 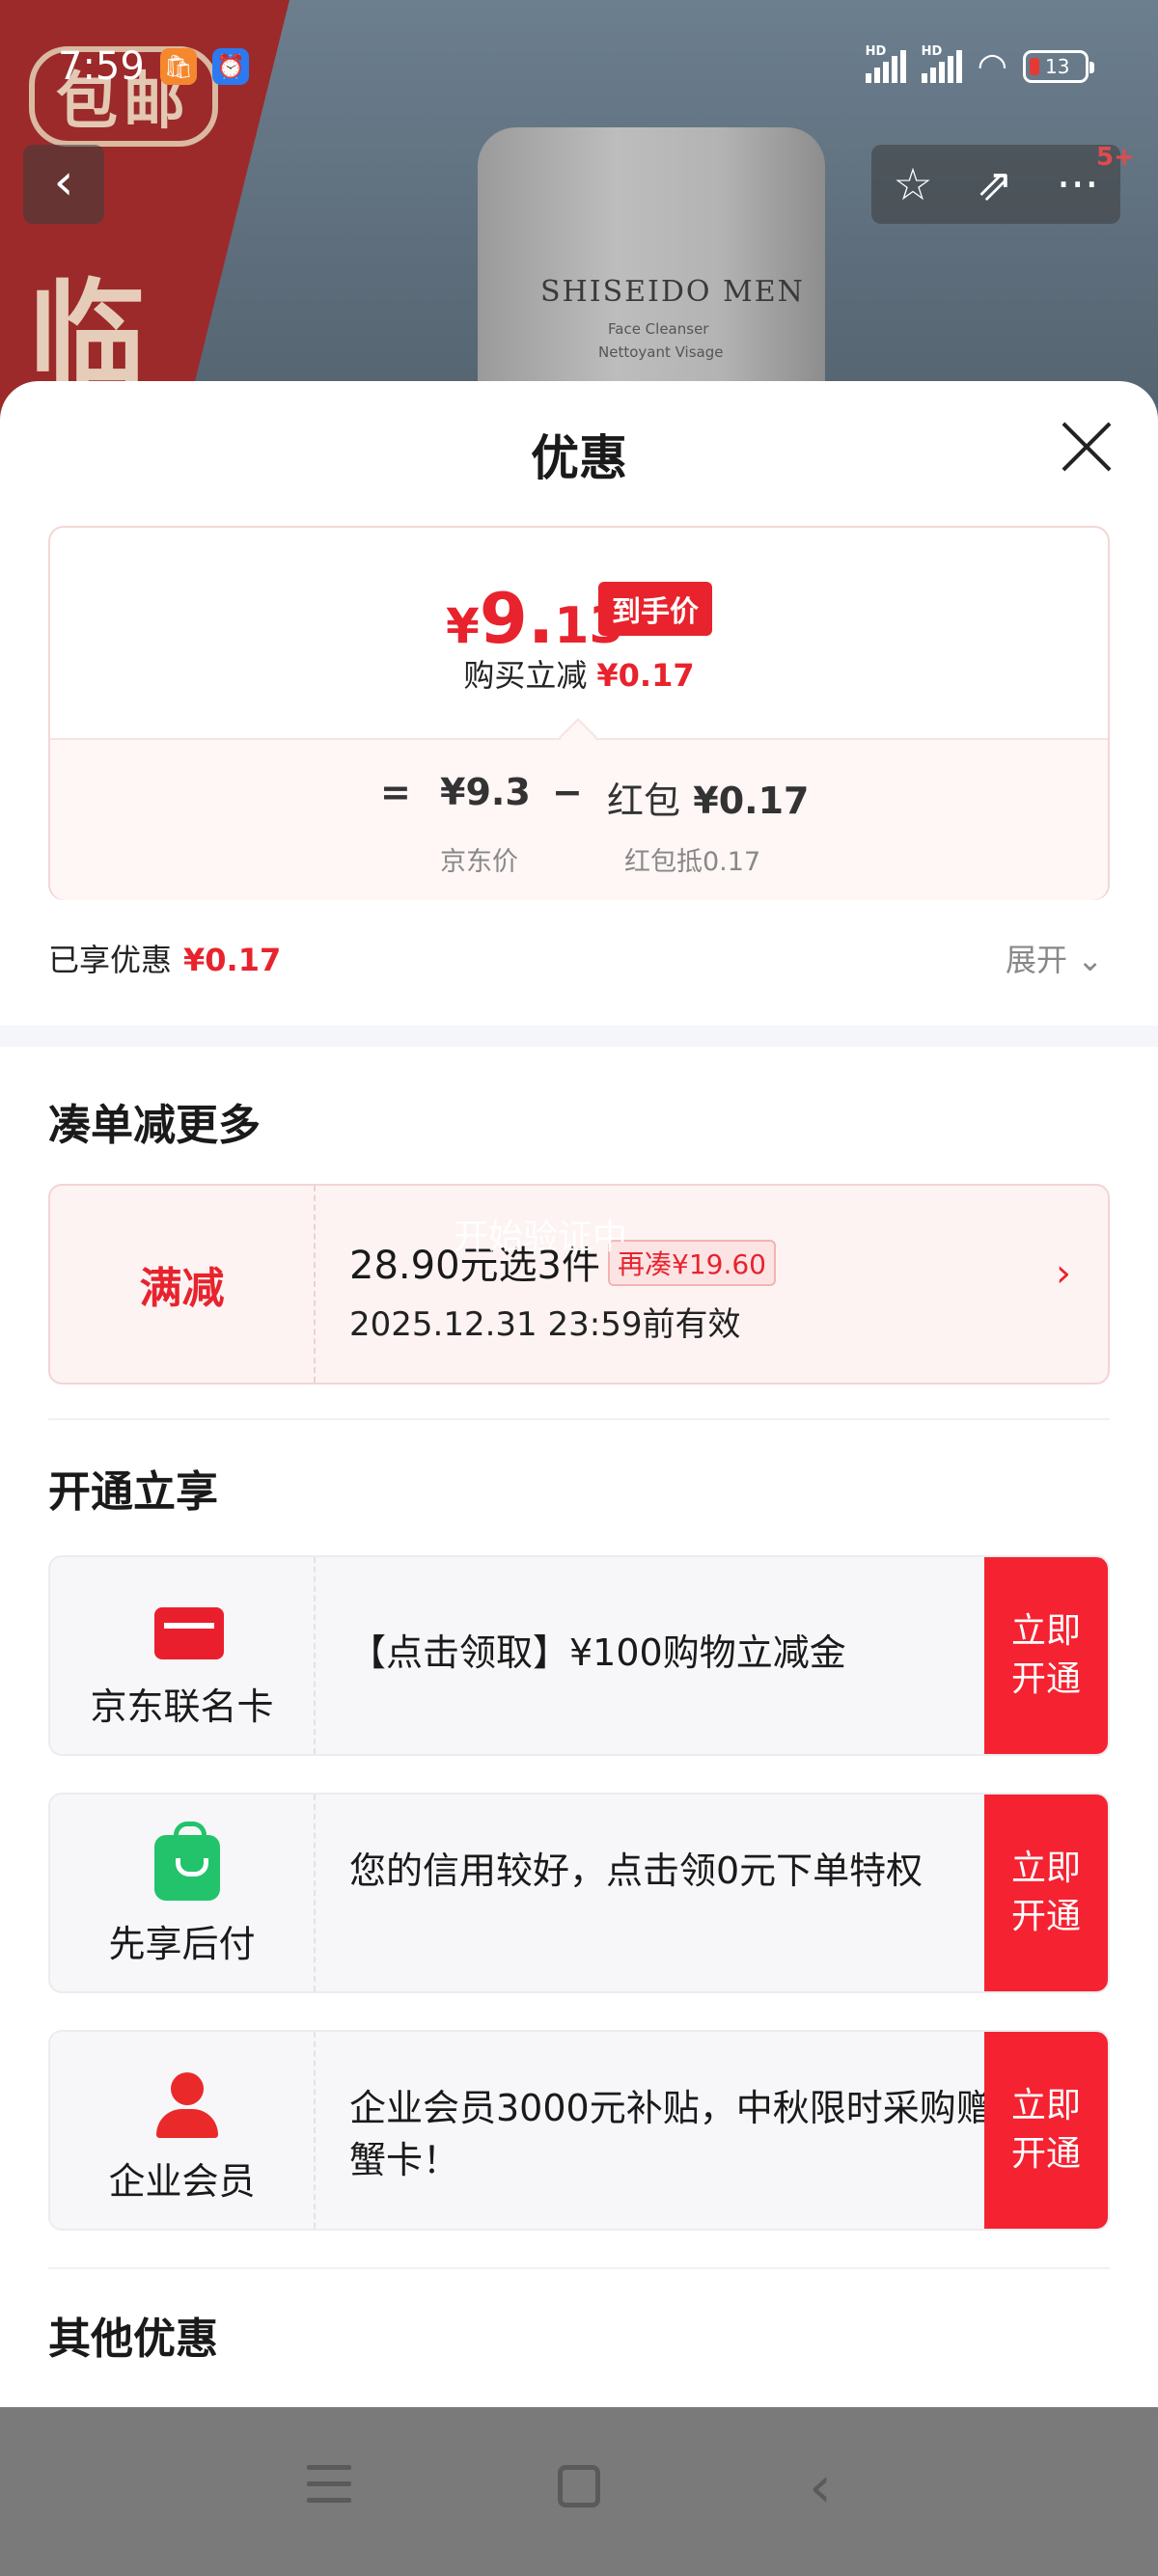 What do you see at coordinates (692, 862) in the screenshot?
I see `hongbao-sub-label: 红包抵0.17` at bounding box center [692, 862].